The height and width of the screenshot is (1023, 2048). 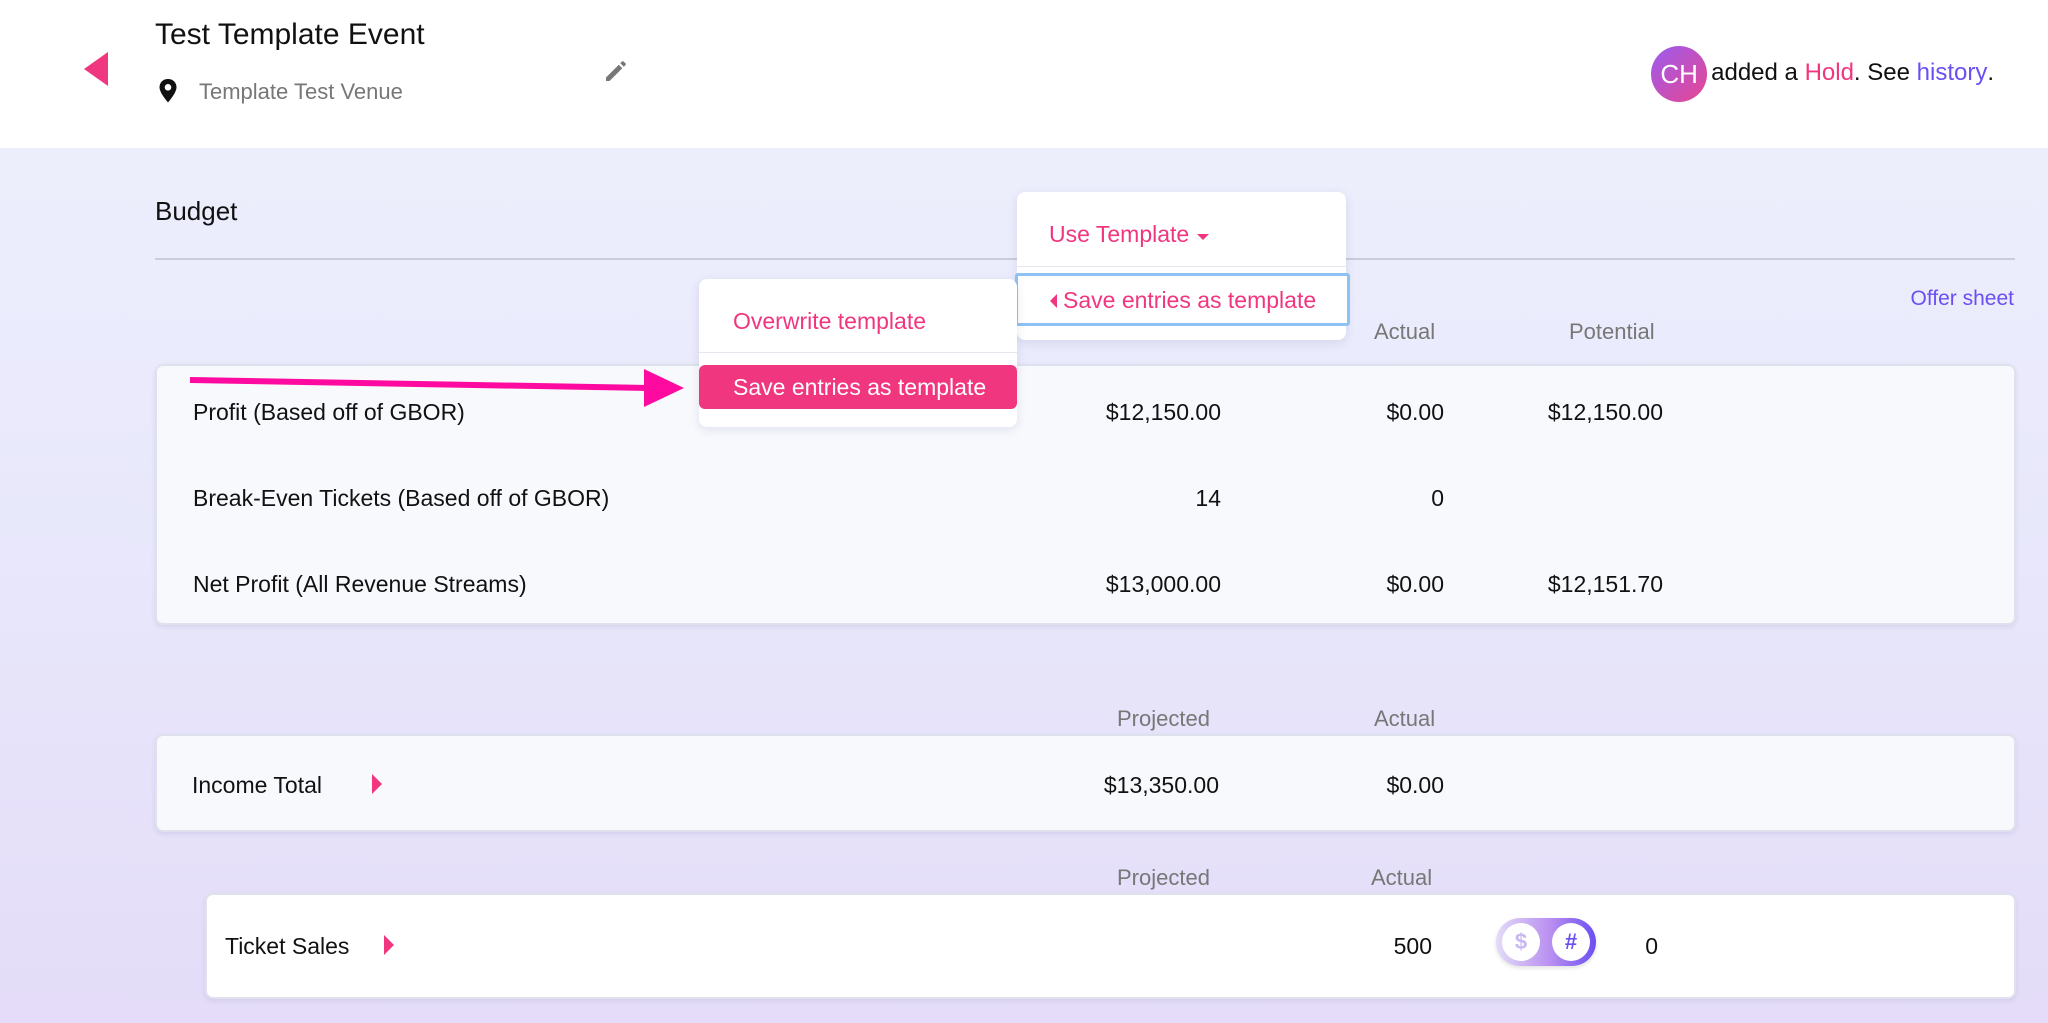 I want to click on offer-sheet-link: Offer sheet, so click(x=1962, y=299).